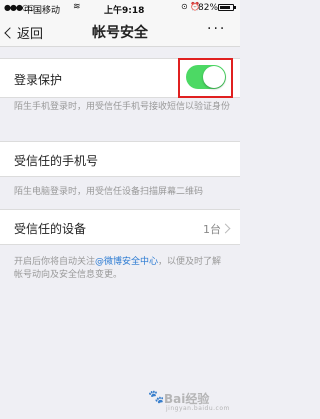 Image resolution: width=320 pixels, height=419 pixels. What do you see at coordinates (120, 159) in the screenshot?
I see `trusted-phone-row: 受信任的手机号` at bounding box center [120, 159].